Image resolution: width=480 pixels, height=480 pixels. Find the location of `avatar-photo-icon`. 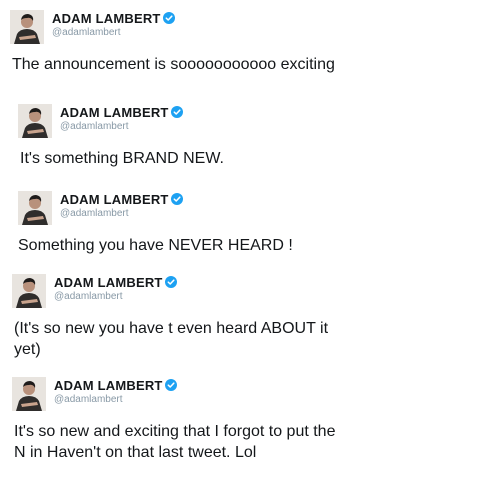

avatar-photo-icon is located at coordinates (29, 394).